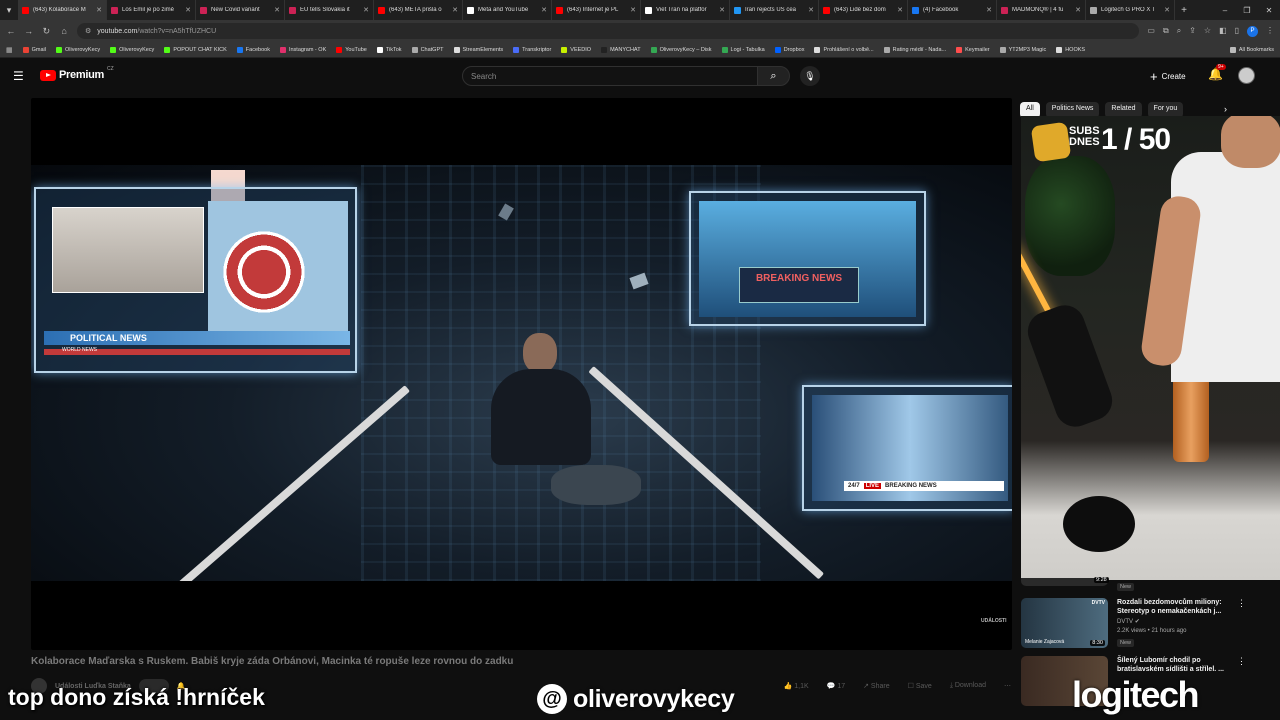 The height and width of the screenshot is (720, 1280). Describe the element at coordinates (136, 697) in the screenshot. I see `donation-overlay-text: top dono získá !hrníček` at that location.